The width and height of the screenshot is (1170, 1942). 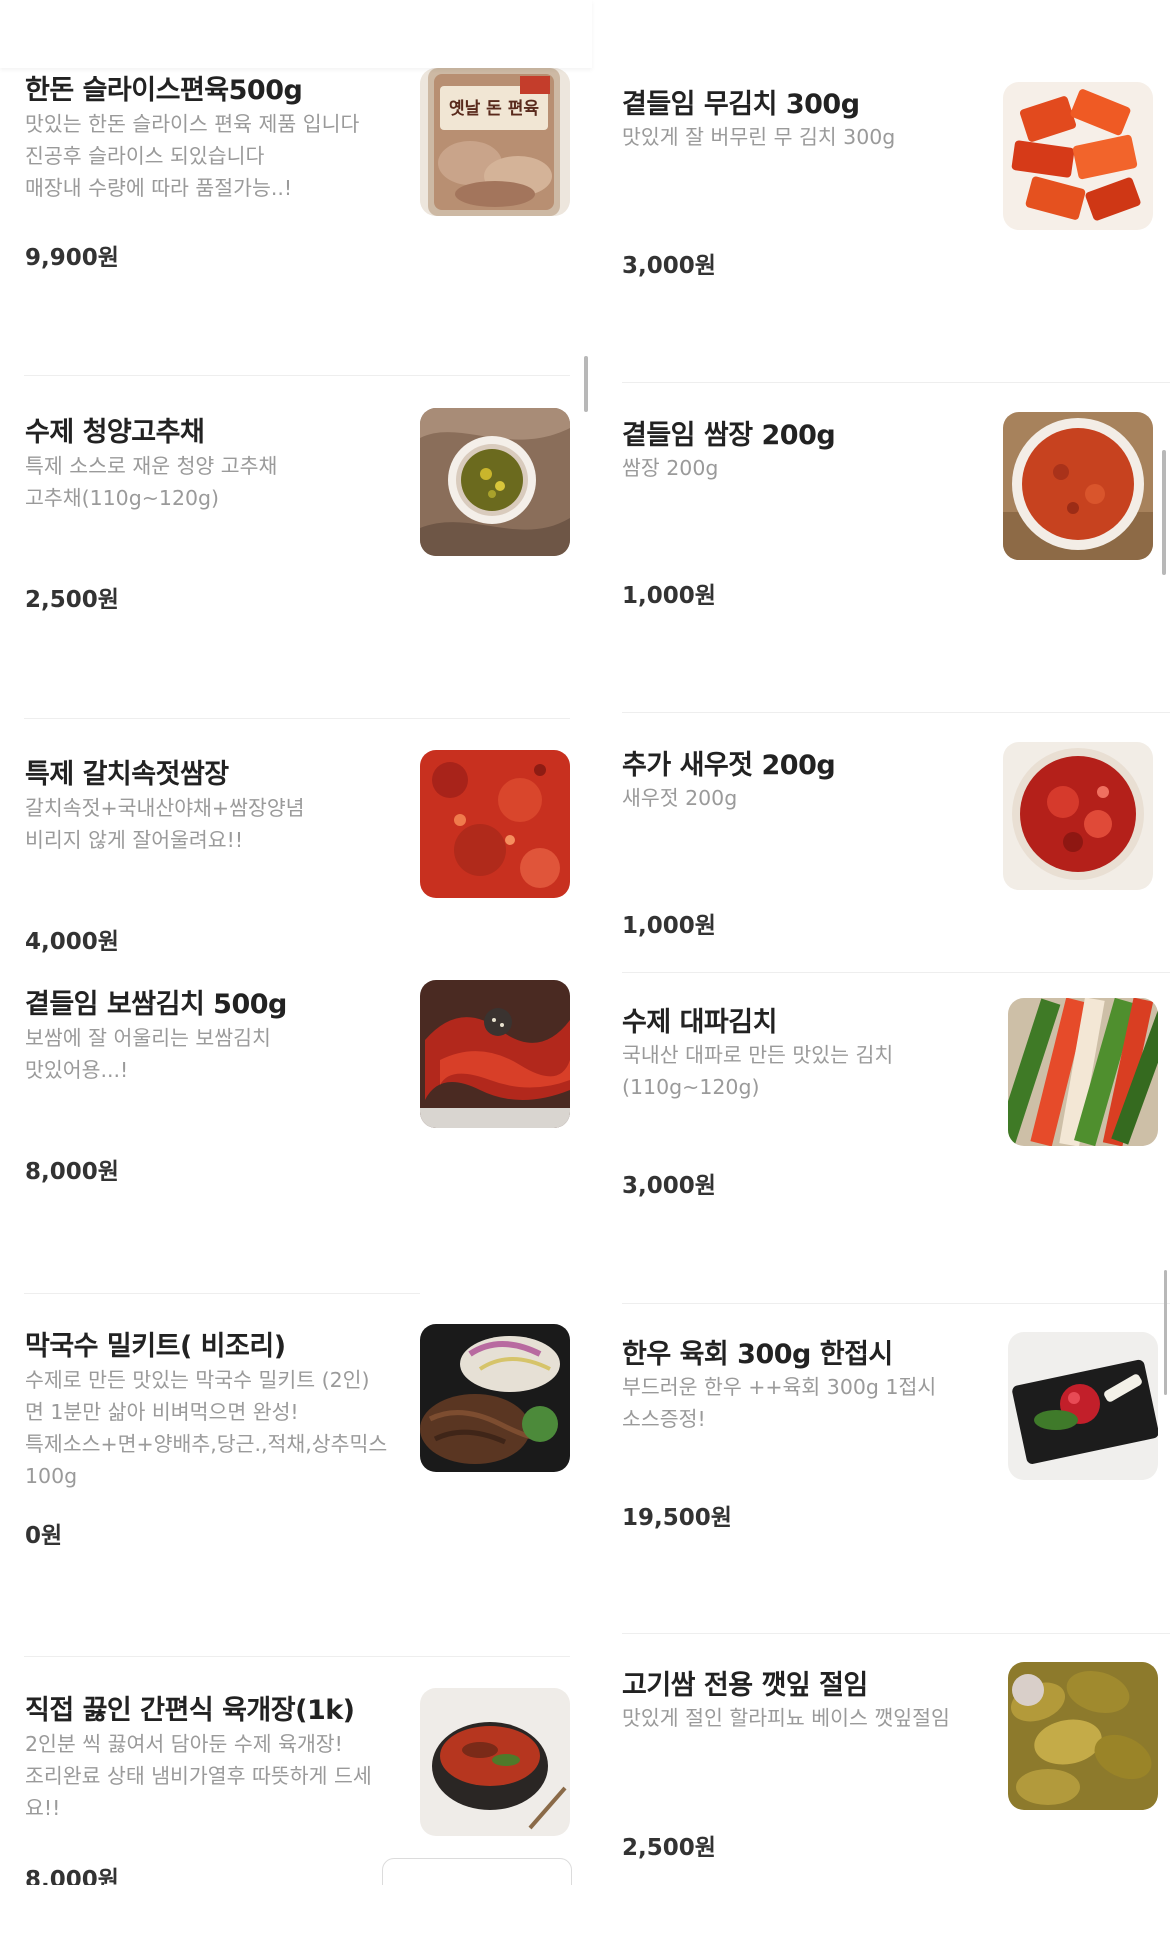 I want to click on menu-item-description: 국내산 대파로 만든 맛있는 김치 (110g~120g), so click(x=758, y=1071).